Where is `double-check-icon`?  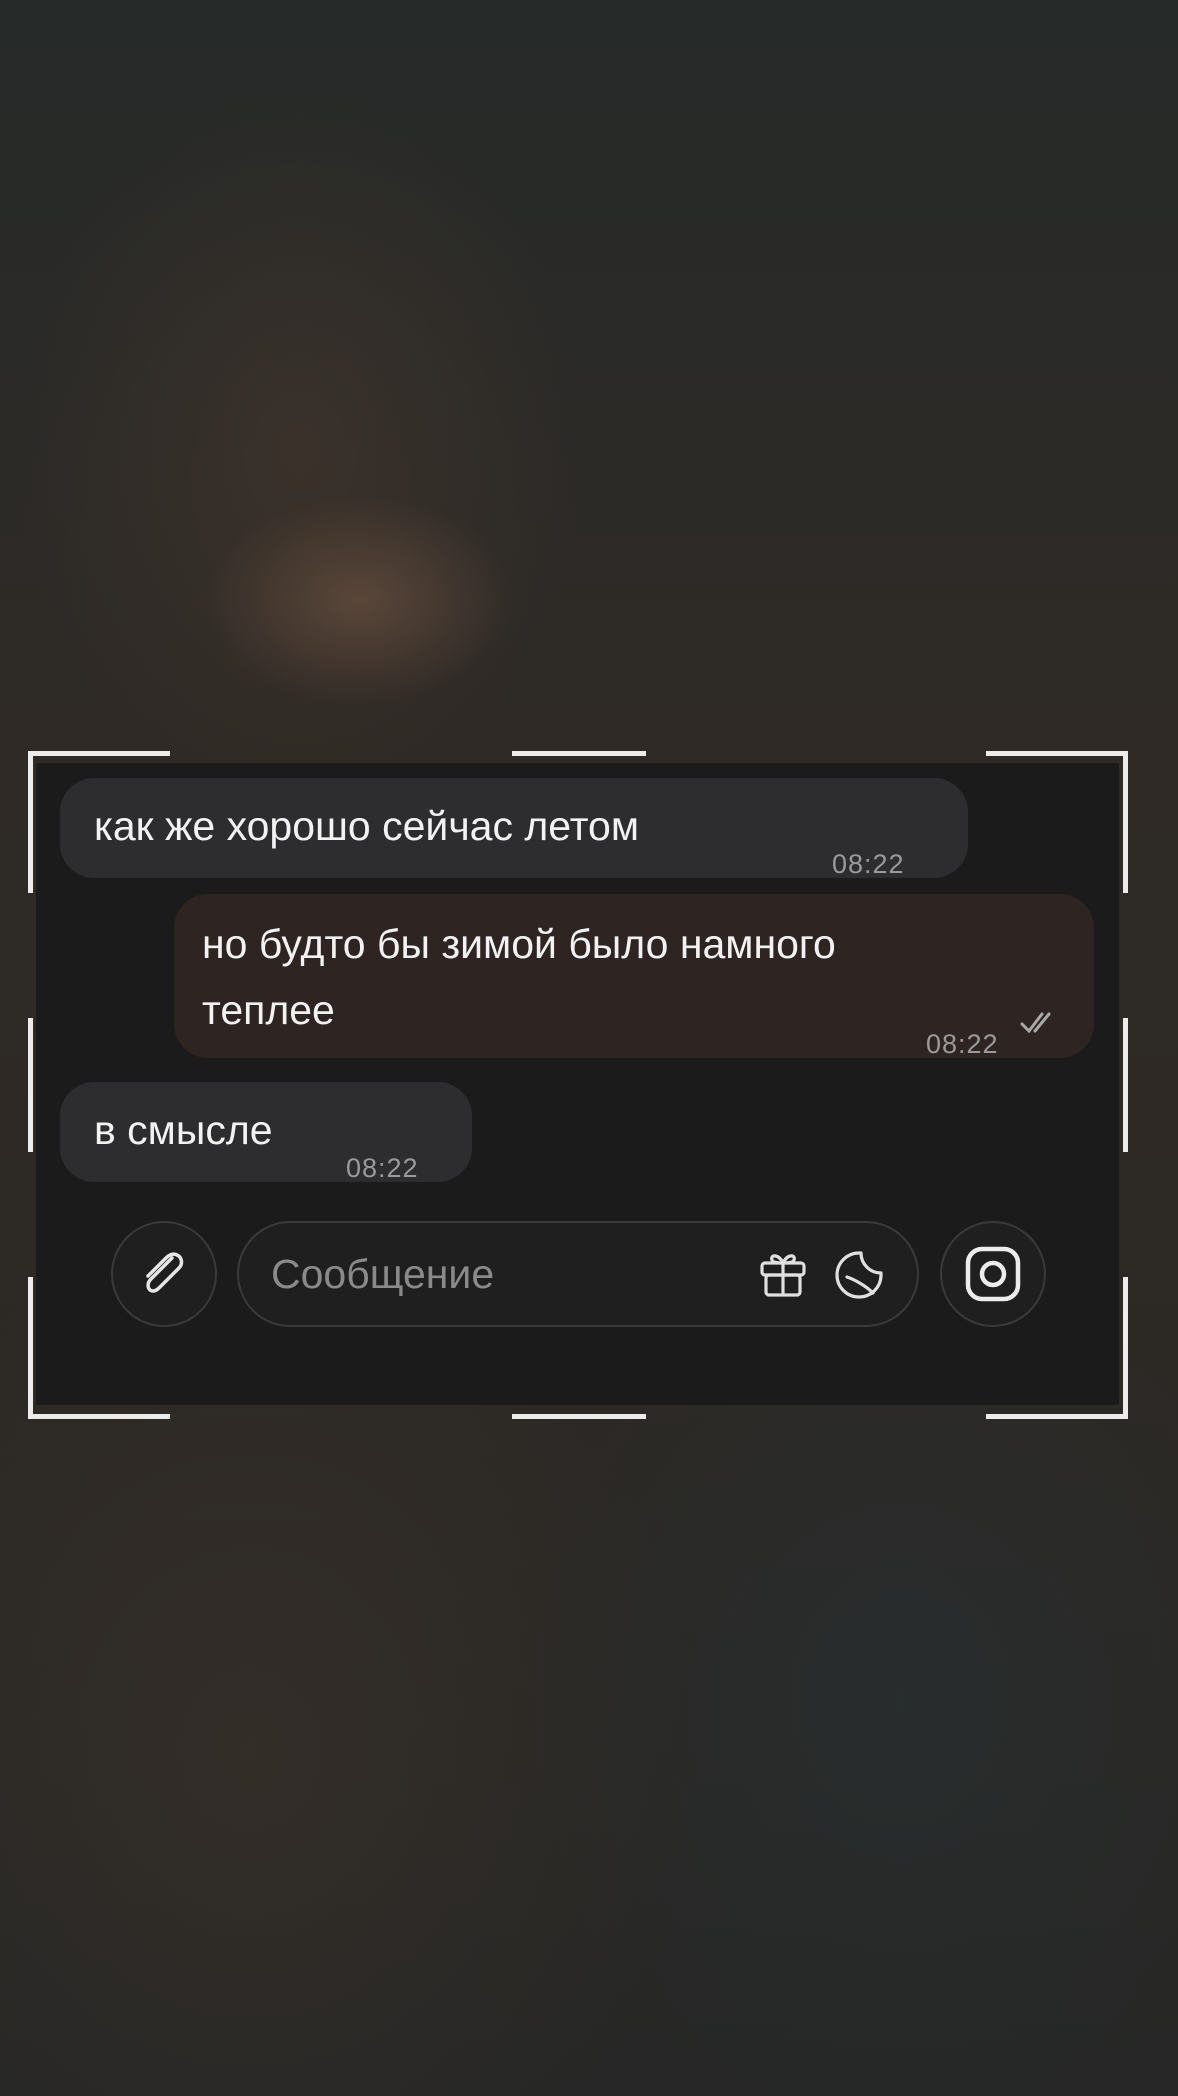 double-check-icon is located at coordinates (1035, 1023).